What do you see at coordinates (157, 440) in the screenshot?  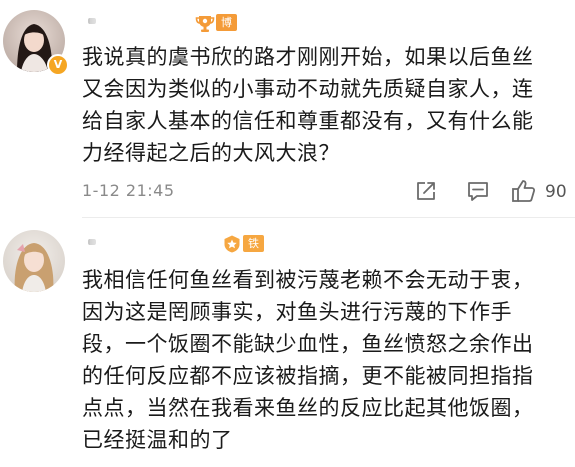 I see `comment-text-line: 已经挺温和的了` at bounding box center [157, 440].